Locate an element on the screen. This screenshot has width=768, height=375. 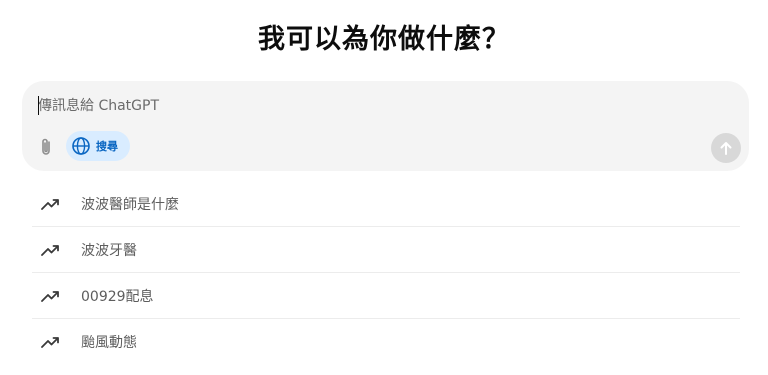
paperclip-icon is located at coordinates (46, 146).